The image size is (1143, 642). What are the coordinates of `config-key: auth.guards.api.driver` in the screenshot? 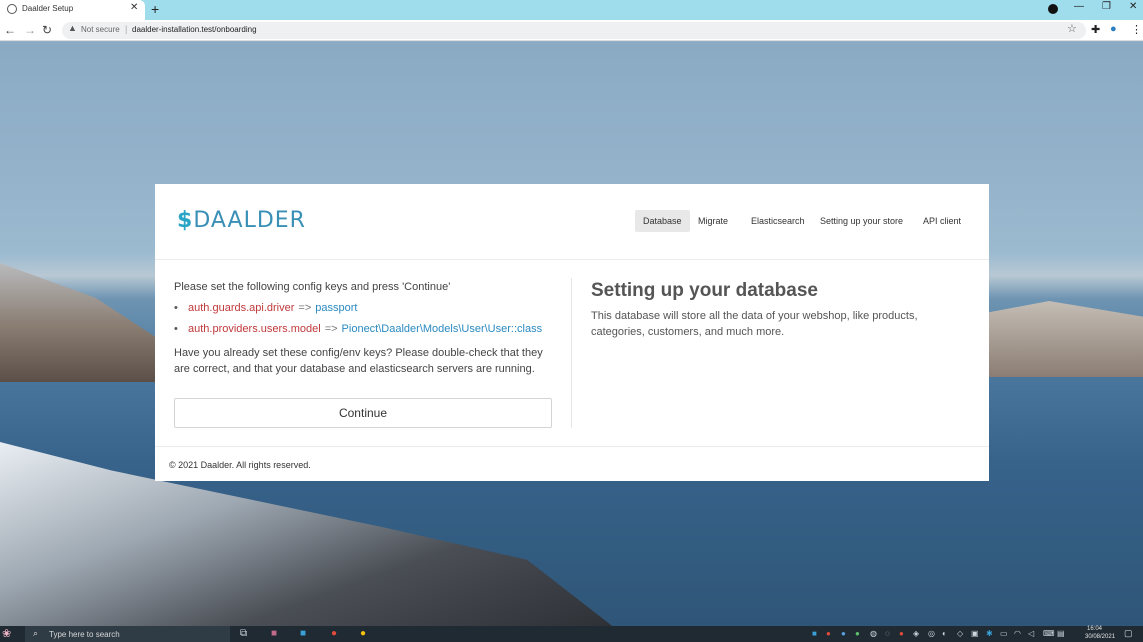 It's located at (241, 308).